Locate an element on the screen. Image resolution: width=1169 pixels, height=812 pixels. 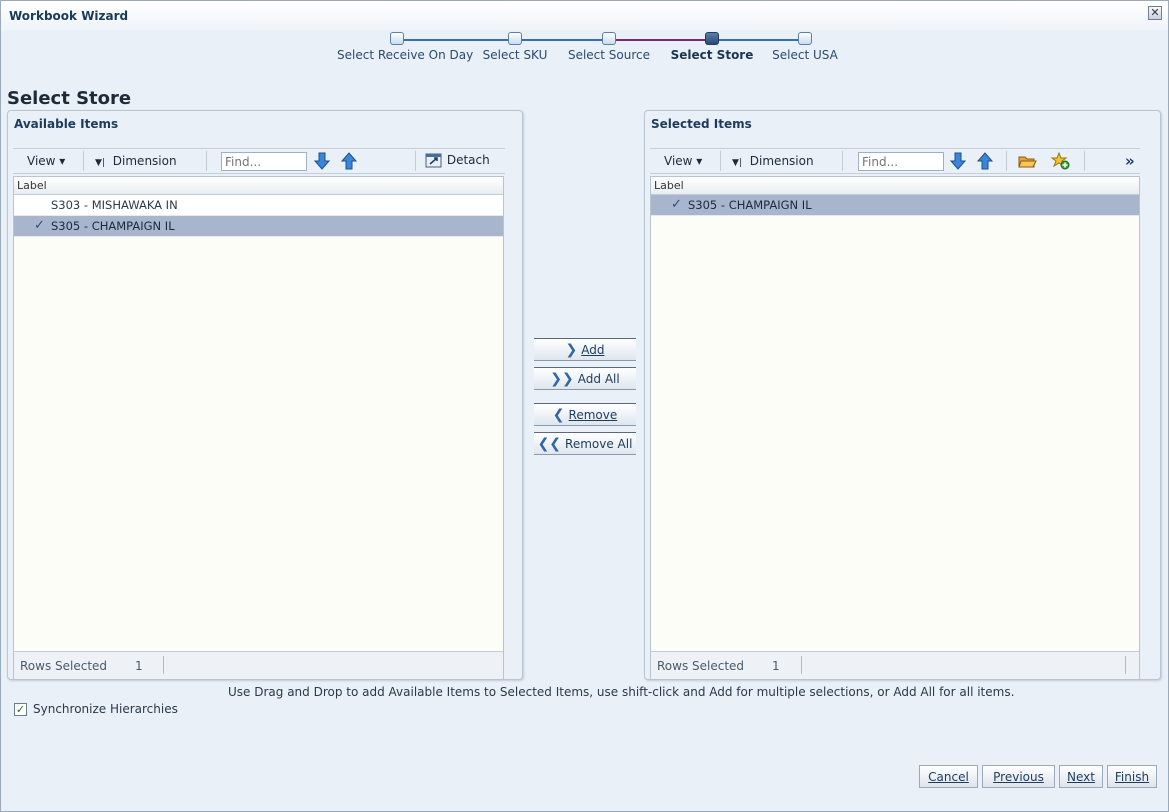
available-toolbar: View ▾ ▼| Dimension Detach is located at coordinates (259, 161).